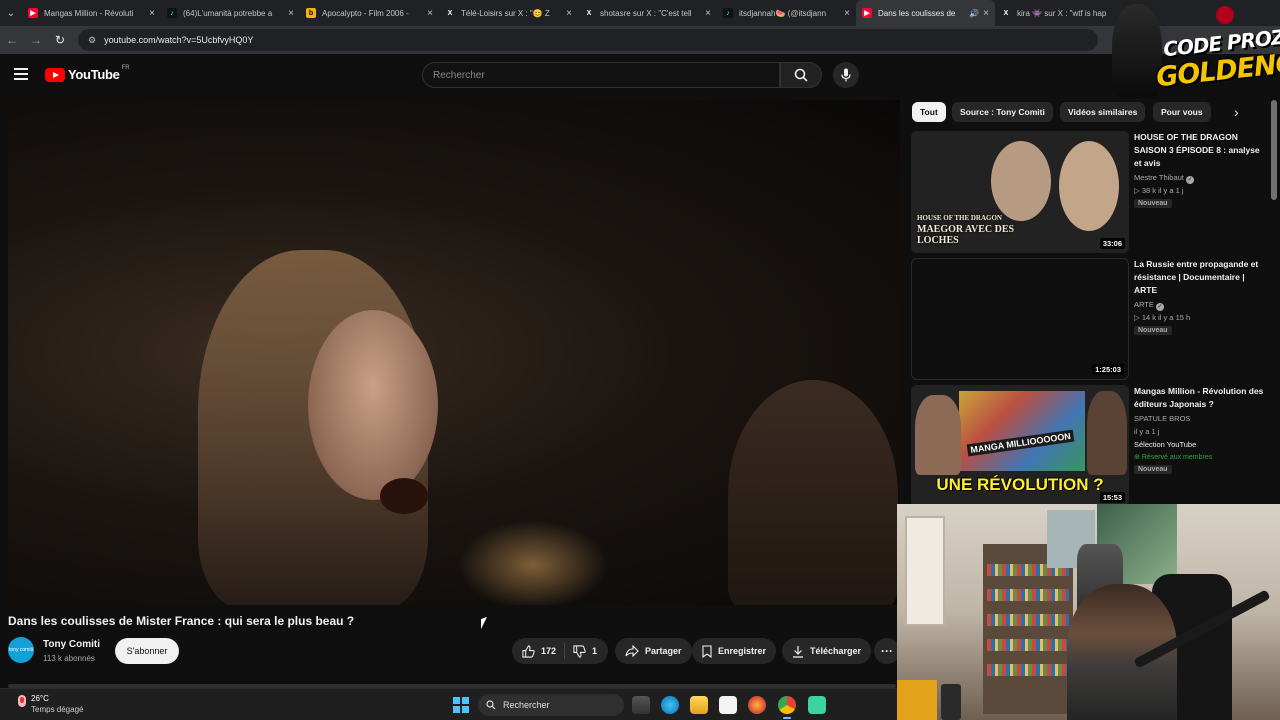 This screenshot has width=1280, height=720. What do you see at coordinates (632, 651) in the screenshot?
I see `share-icon` at bounding box center [632, 651].